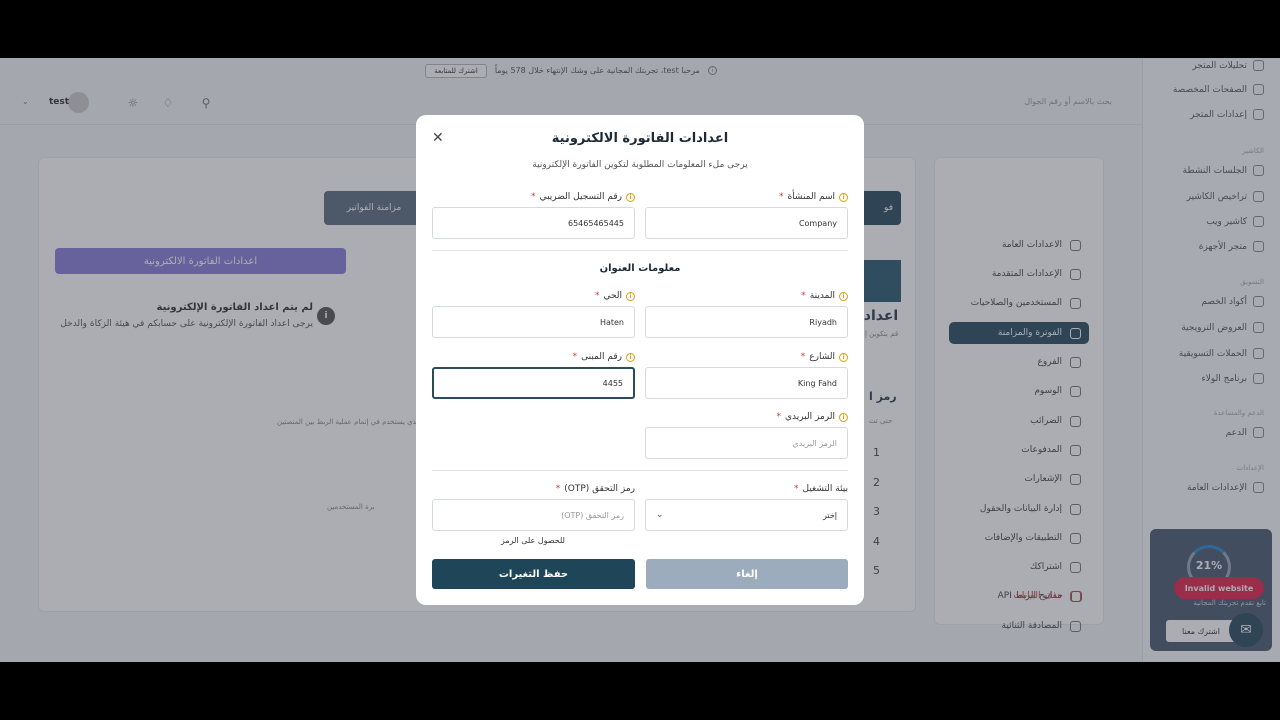 Image resolution: width=1280 pixels, height=720 pixels. Describe the element at coordinates (824, 357) in the screenshot. I see `street-label: i الشارع *` at that location.